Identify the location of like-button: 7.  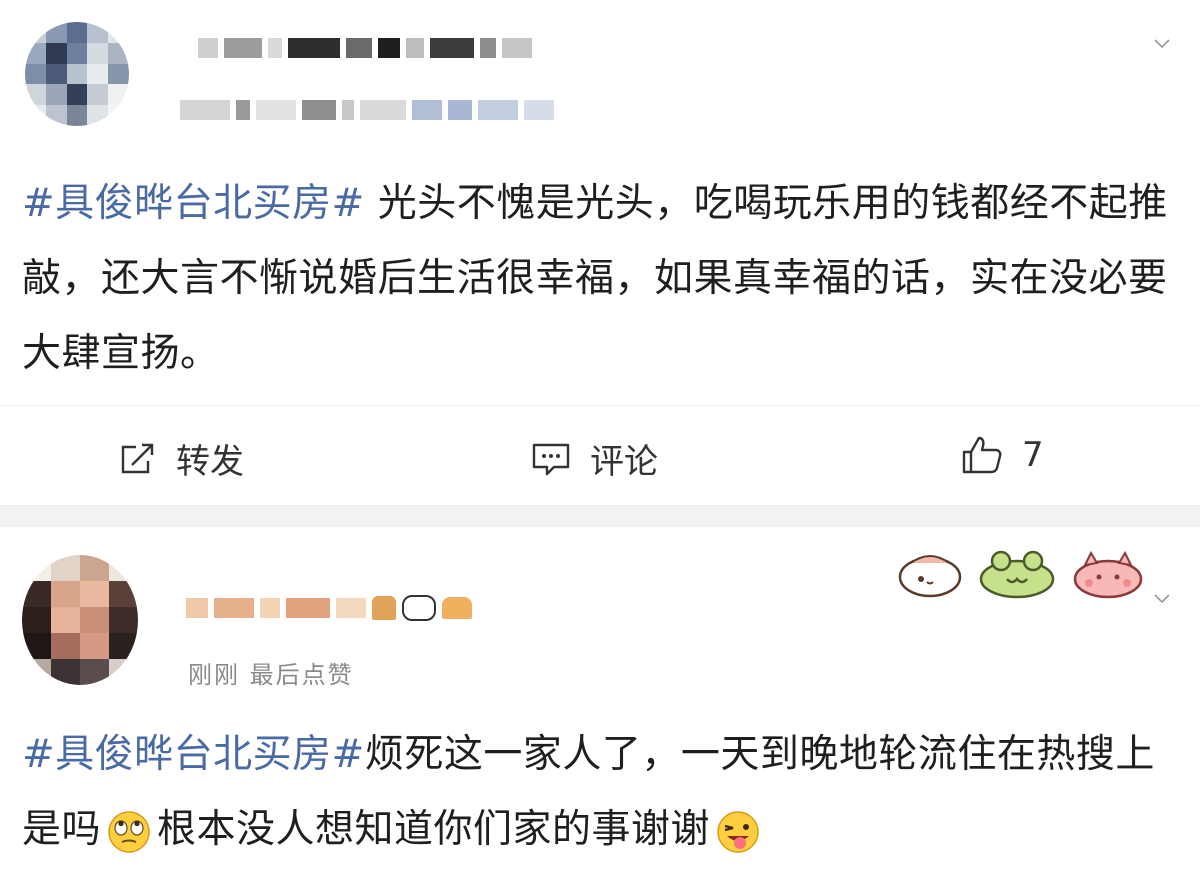
(1002, 455).